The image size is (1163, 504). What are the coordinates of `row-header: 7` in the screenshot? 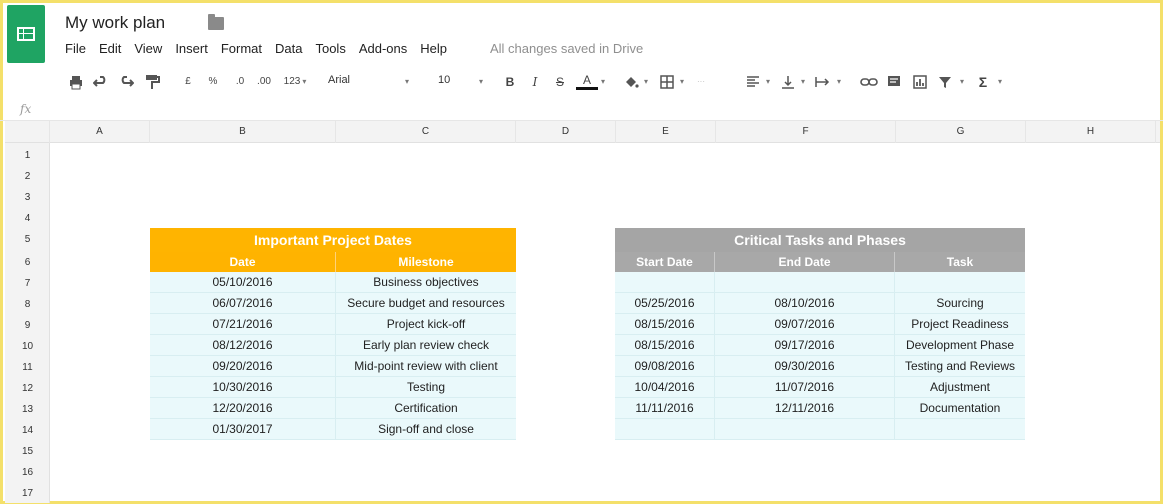 It's located at (27, 283).